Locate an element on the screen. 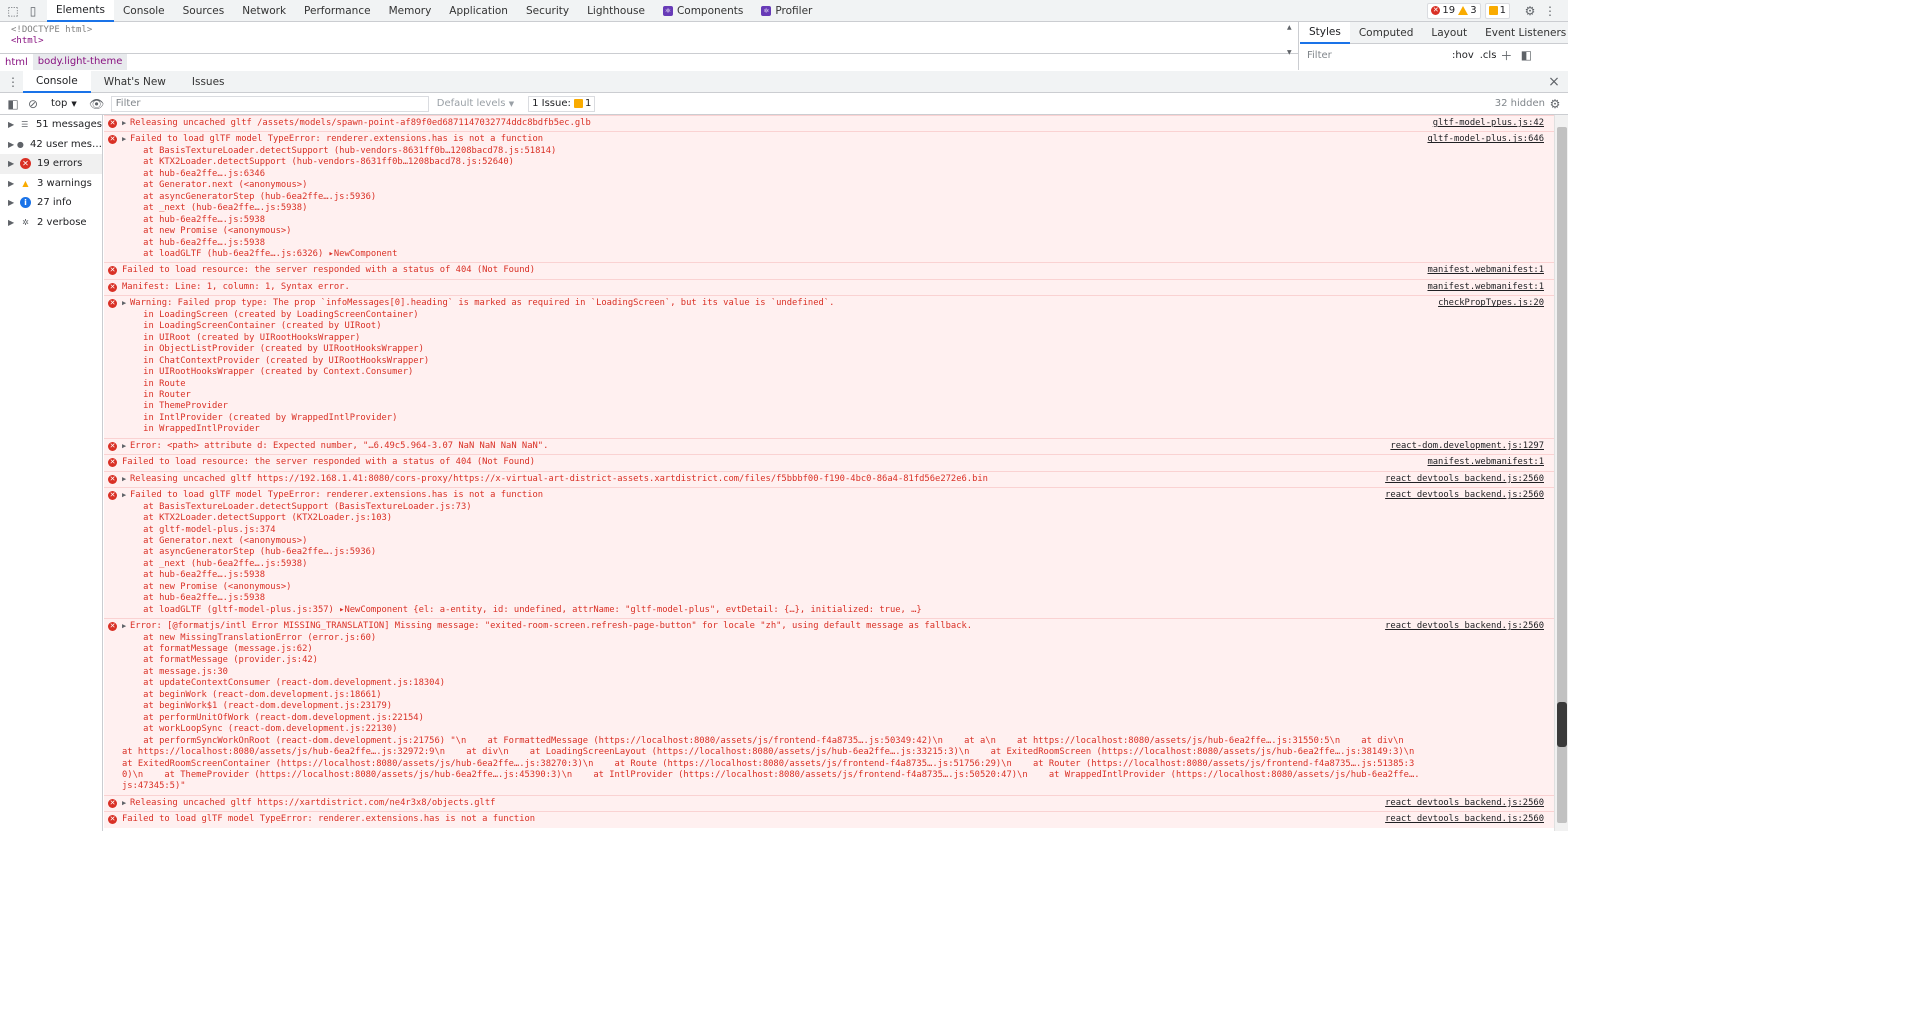  context-selector: top ▼ is located at coordinates (64, 103).